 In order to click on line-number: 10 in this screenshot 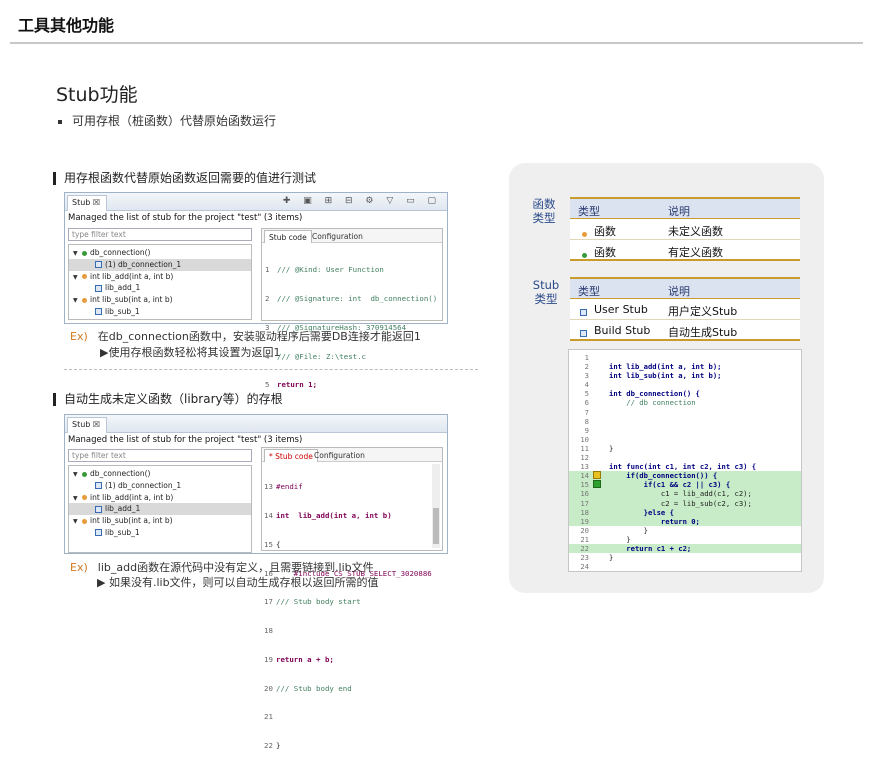, I will do `click(584, 439)`.